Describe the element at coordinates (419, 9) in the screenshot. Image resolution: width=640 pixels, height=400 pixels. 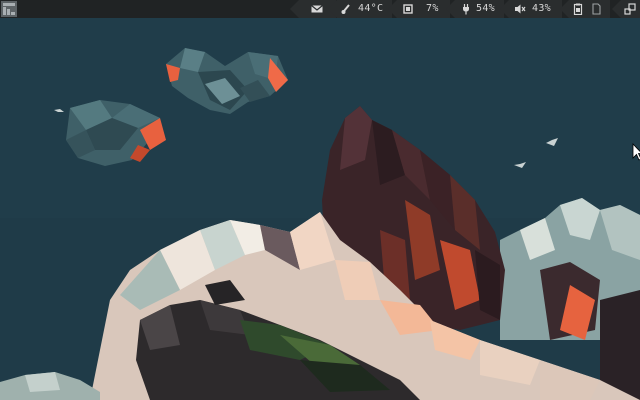
I see `cpu-indicator: 7%` at that location.